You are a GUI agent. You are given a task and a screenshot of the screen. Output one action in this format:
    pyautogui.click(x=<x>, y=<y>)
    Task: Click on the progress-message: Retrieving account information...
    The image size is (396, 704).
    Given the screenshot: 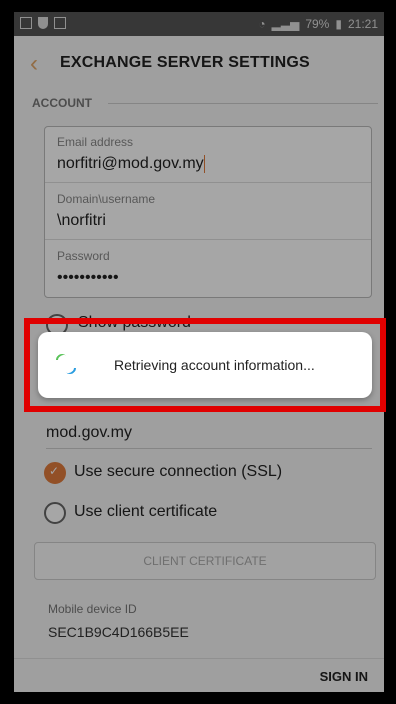 What is the action you would take?
    pyautogui.click(x=214, y=365)
    